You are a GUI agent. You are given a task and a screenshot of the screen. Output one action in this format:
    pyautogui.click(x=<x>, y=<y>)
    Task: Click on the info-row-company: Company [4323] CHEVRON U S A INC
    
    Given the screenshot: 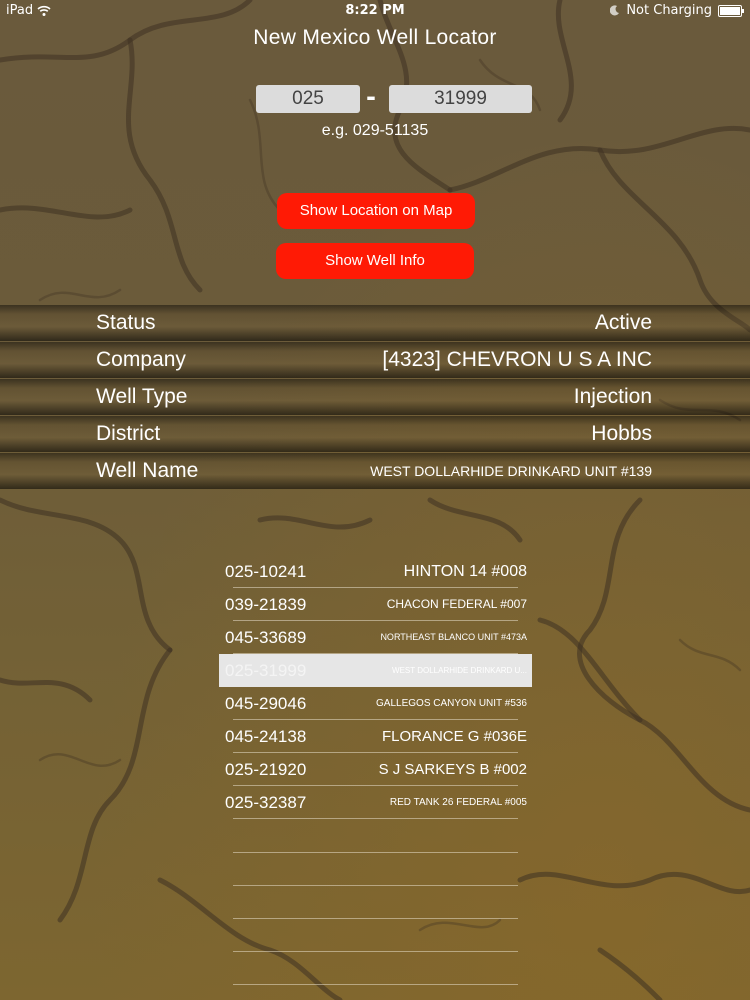 What is the action you would take?
    pyautogui.click(x=375, y=360)
    